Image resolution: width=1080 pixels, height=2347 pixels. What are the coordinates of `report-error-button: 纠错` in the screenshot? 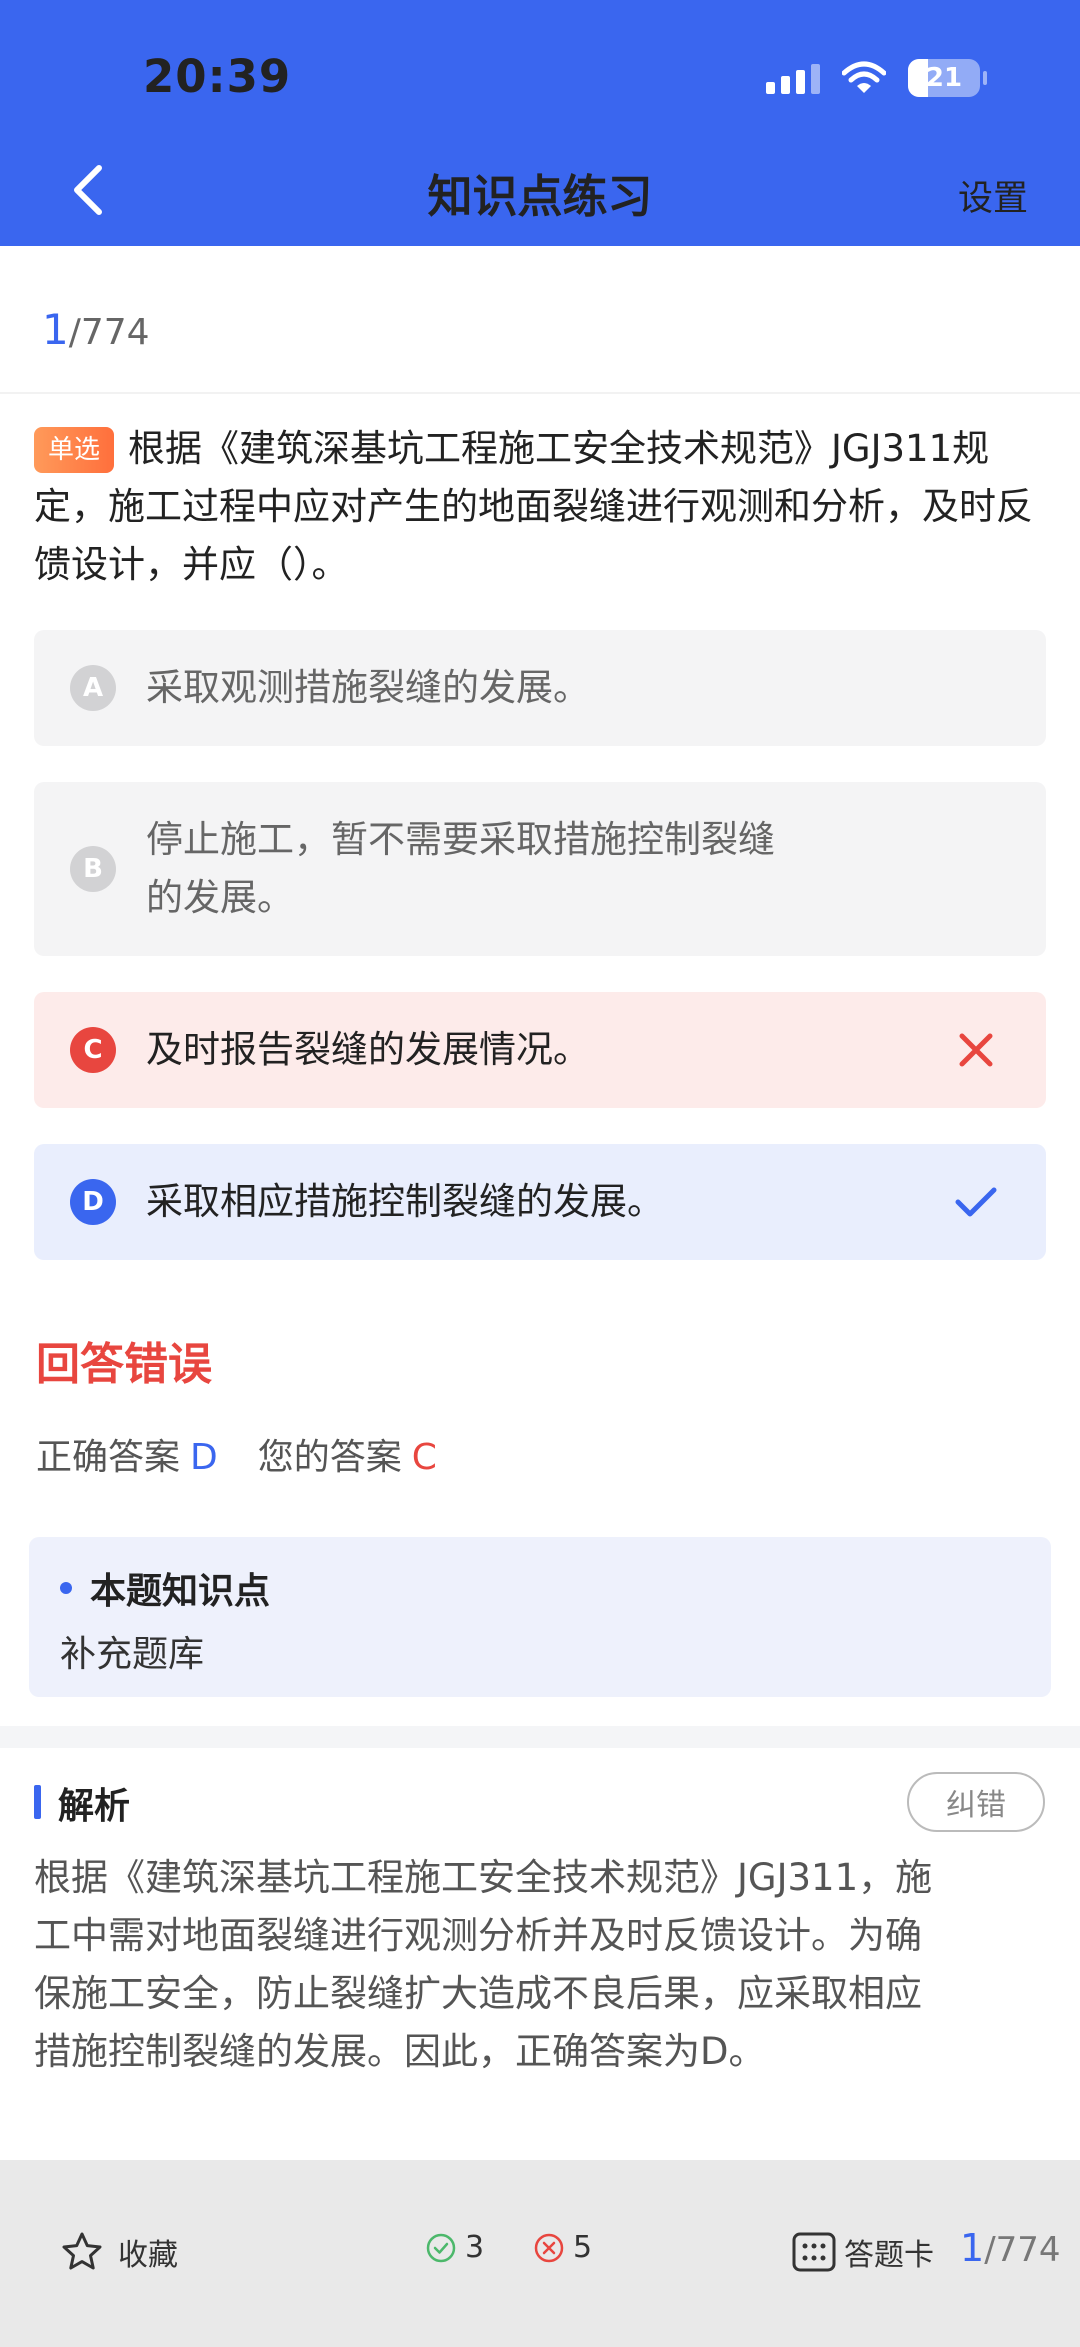 It's located at (976, 1802).